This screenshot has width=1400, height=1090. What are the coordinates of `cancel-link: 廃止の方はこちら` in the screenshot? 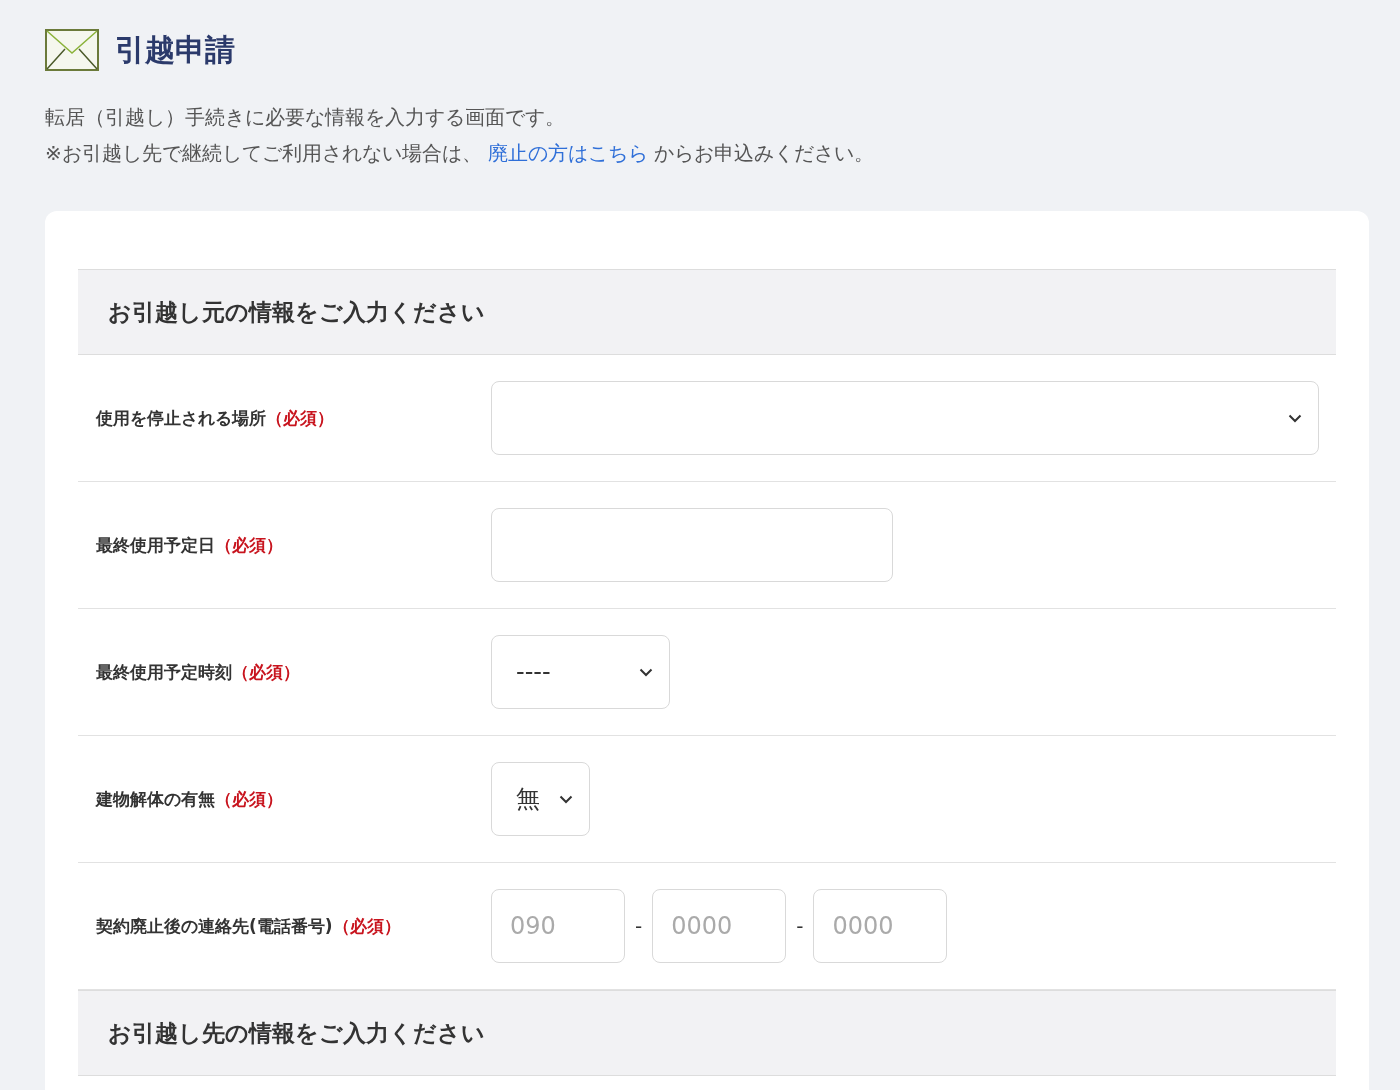 It's located at (568, 153).